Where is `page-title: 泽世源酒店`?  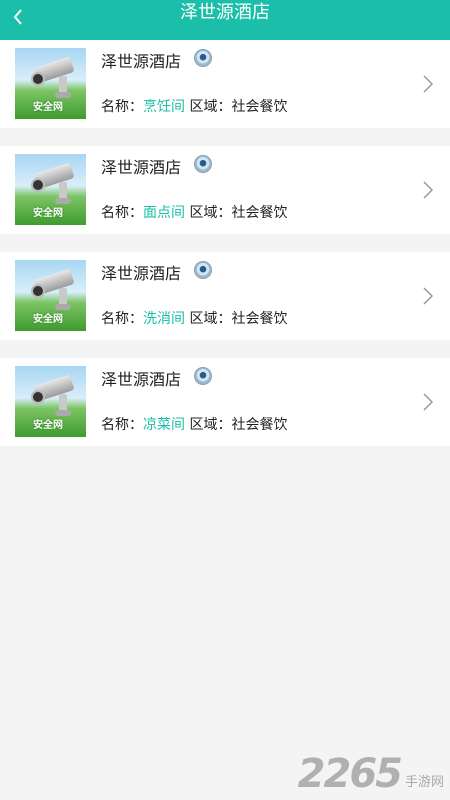 page-title: 泽世源酒店 is located at coordinates (225, 12).